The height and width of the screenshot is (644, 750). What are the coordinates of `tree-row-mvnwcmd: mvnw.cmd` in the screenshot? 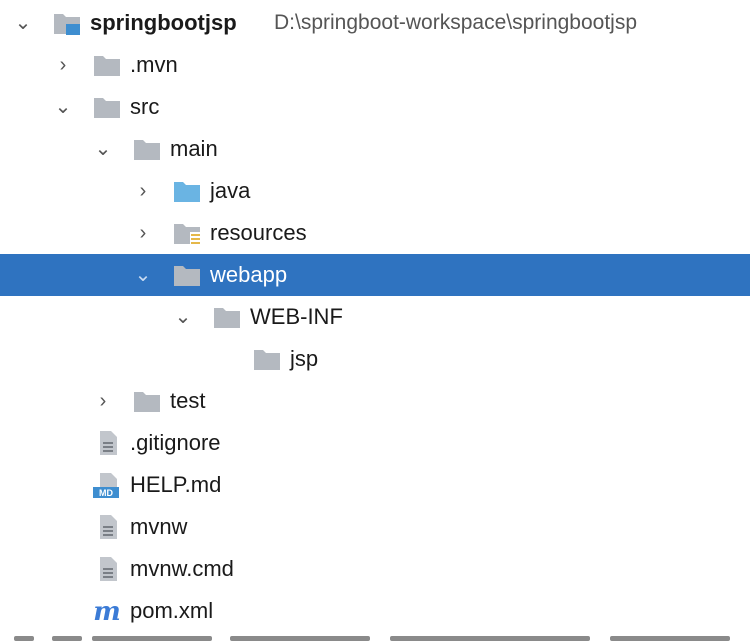 It's located at (375, 569).